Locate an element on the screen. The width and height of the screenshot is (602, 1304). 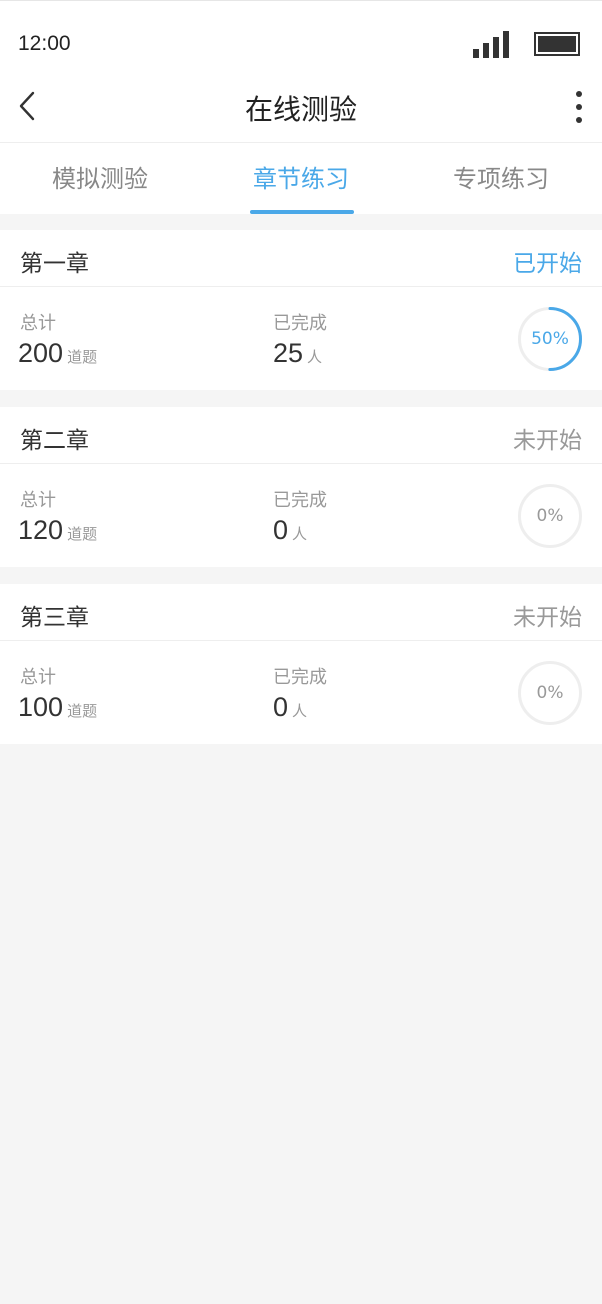
chapter-status: 已开始 is located at coordinates (547, 264).